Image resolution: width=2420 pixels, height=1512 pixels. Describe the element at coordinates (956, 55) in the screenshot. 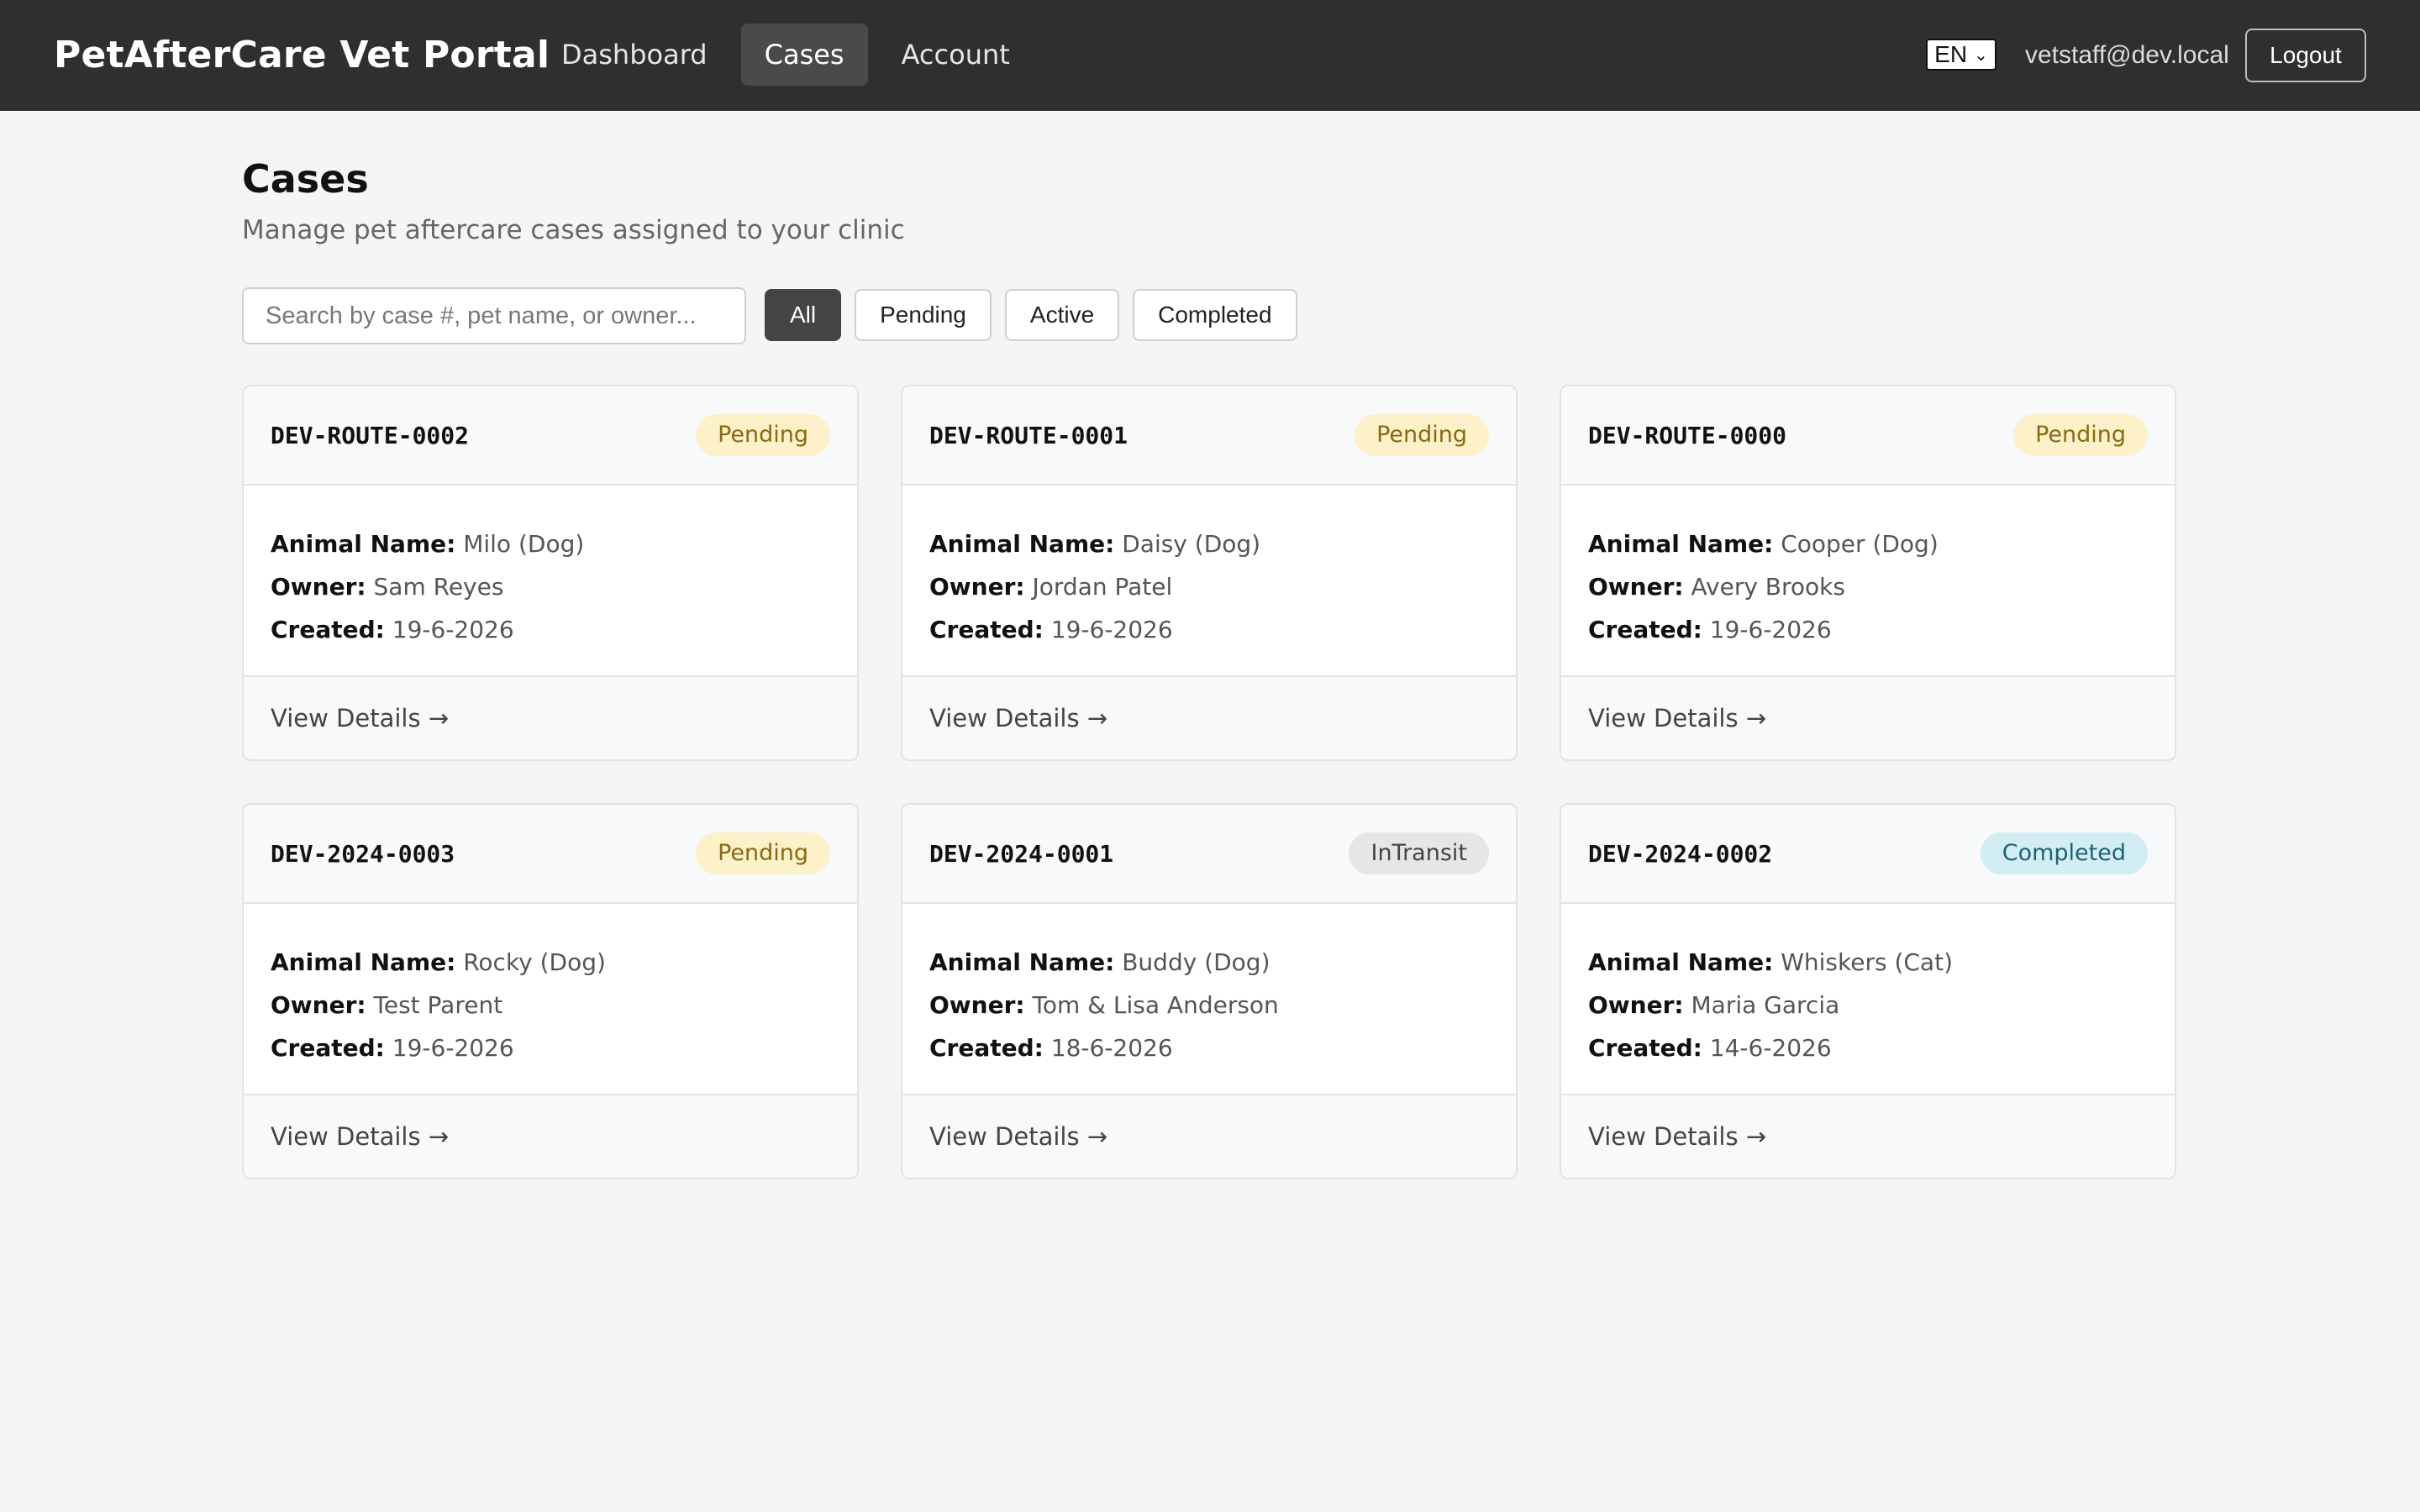

I see `nav-account: Account` at that location.